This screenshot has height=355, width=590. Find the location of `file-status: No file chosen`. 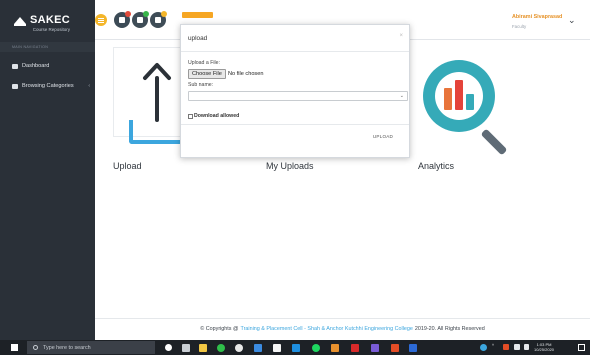

file-status: No file chosen is located at coordinates (246, 74).